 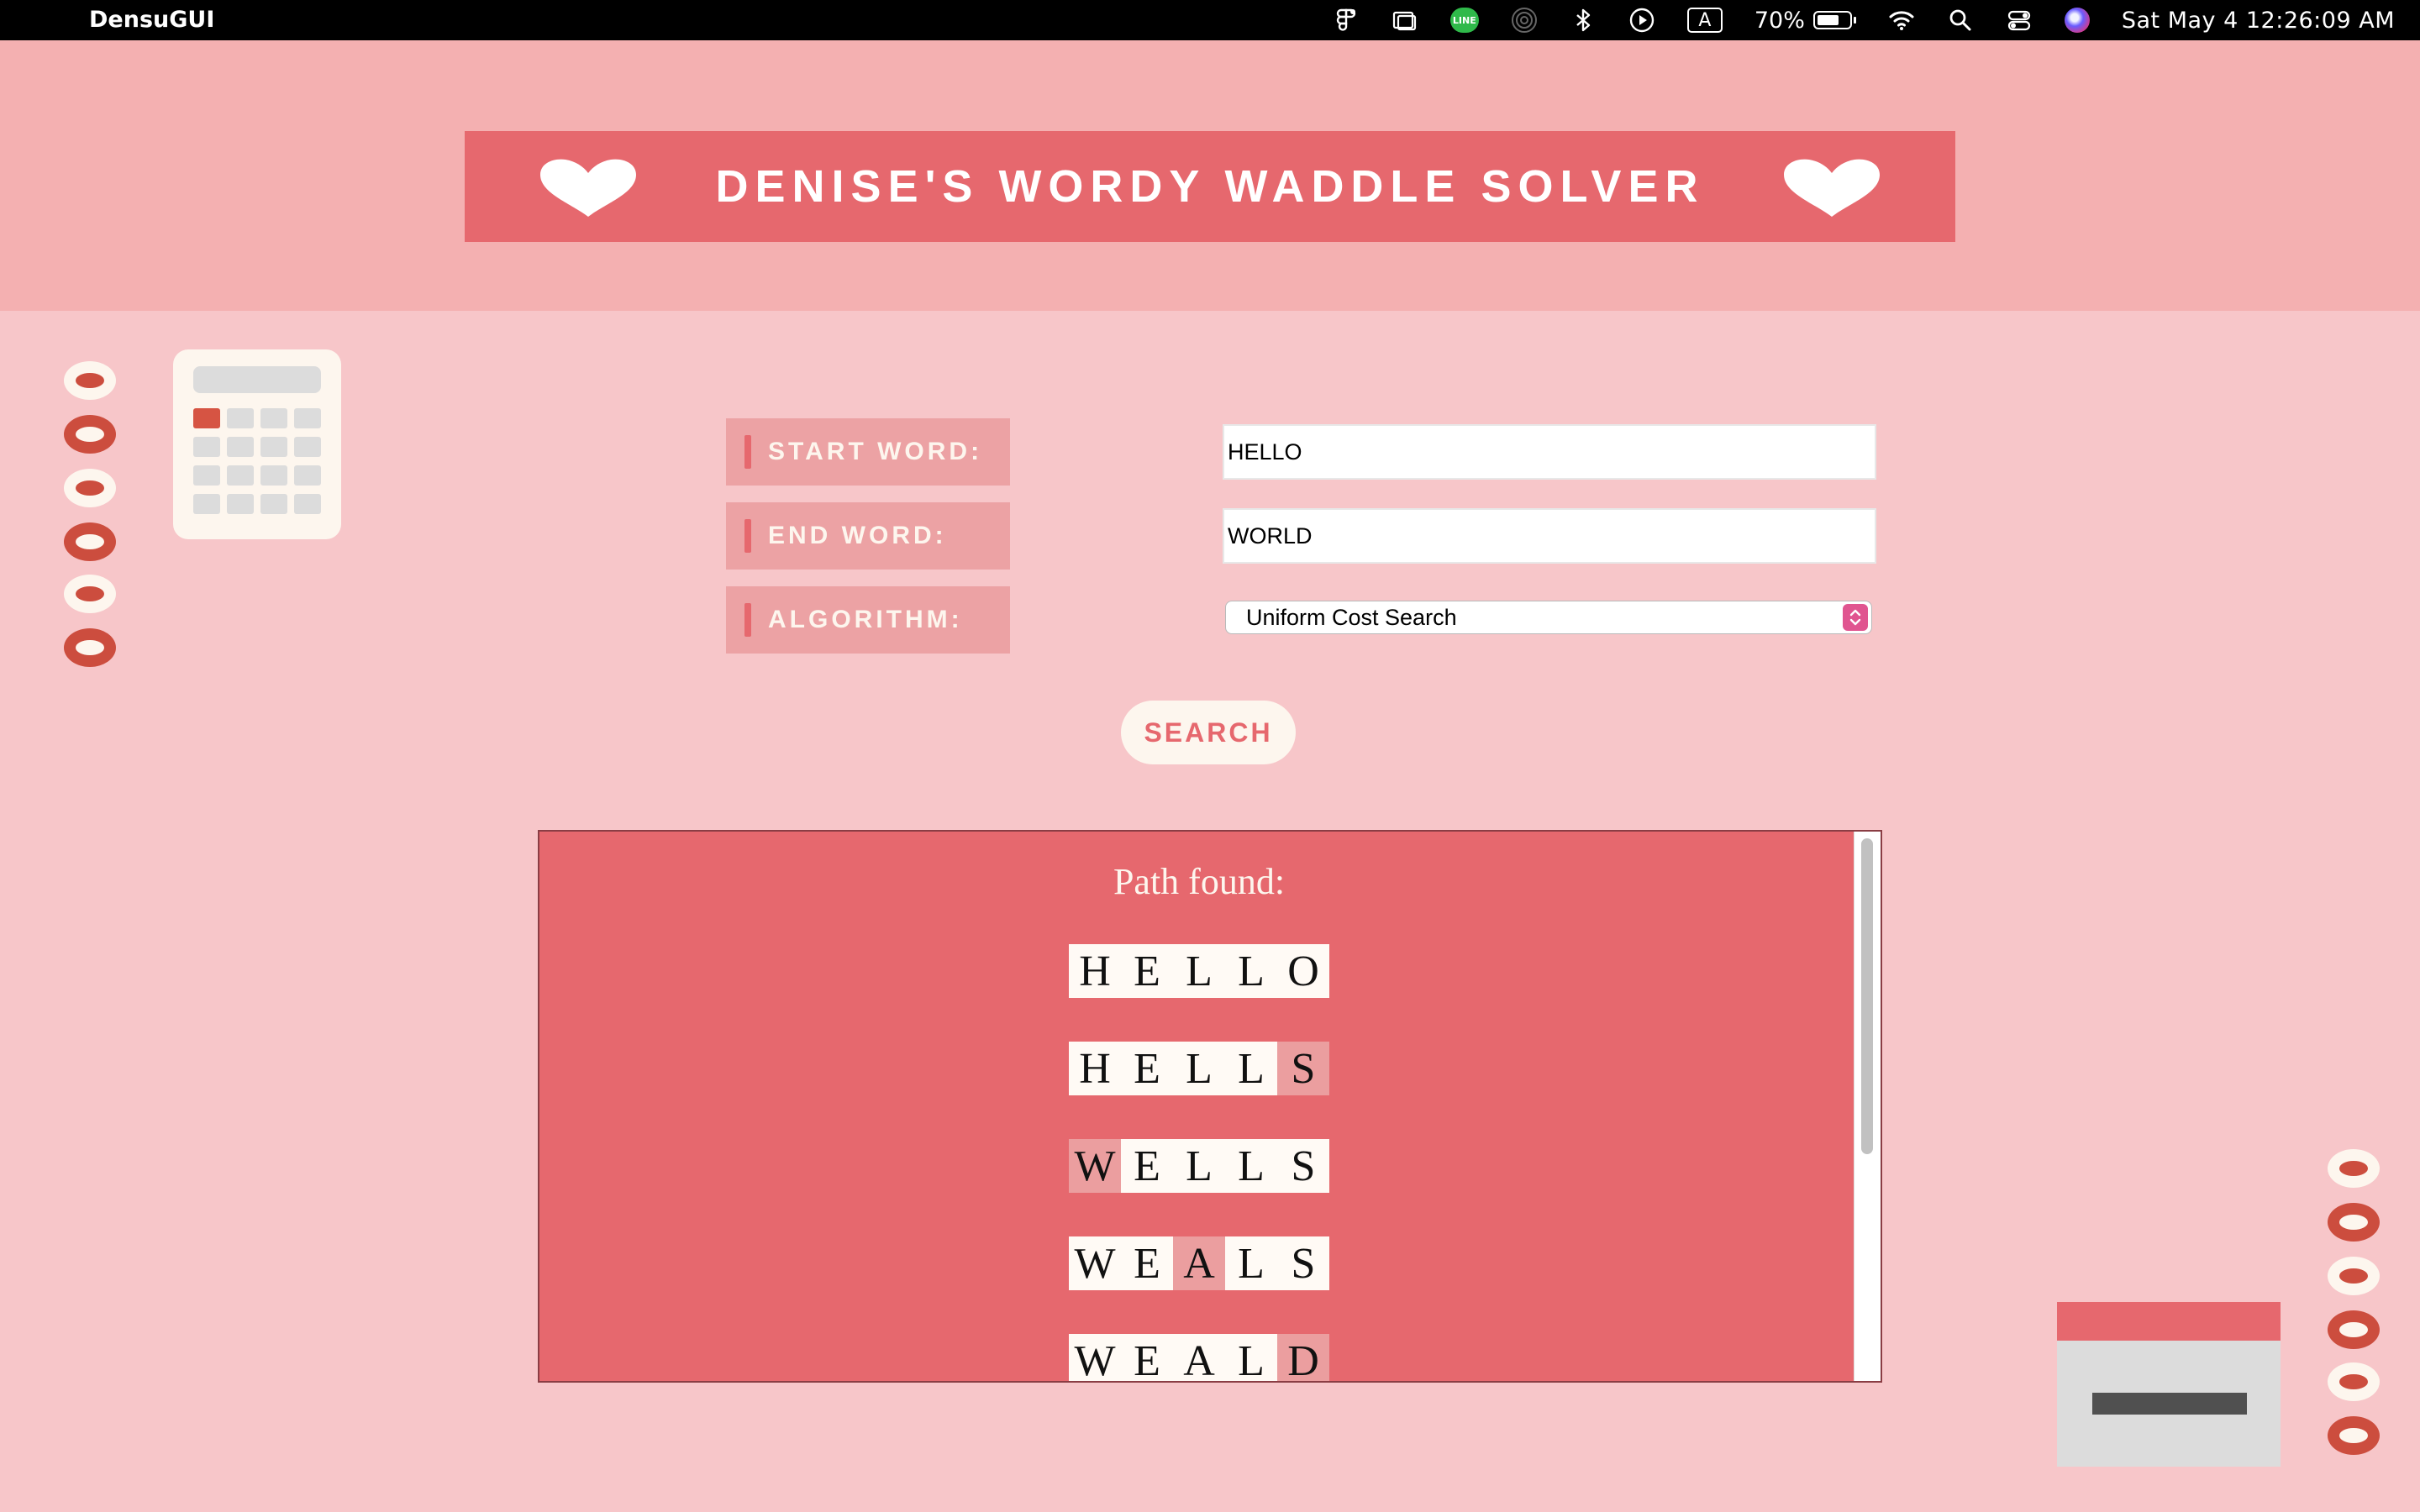 What do you see at coordinates (2258, 21) in the screenshot?
I see `menu-clock: Sat May 4 12:26:09 AM` at bounding box center [2258, 21].